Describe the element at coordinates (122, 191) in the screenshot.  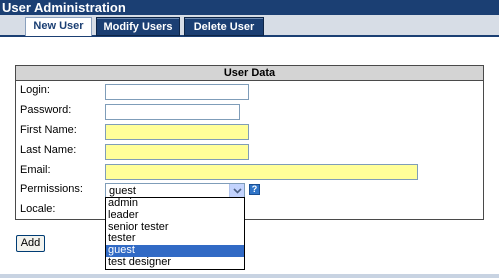
I see `permissions-selected-value: guest` at that location.